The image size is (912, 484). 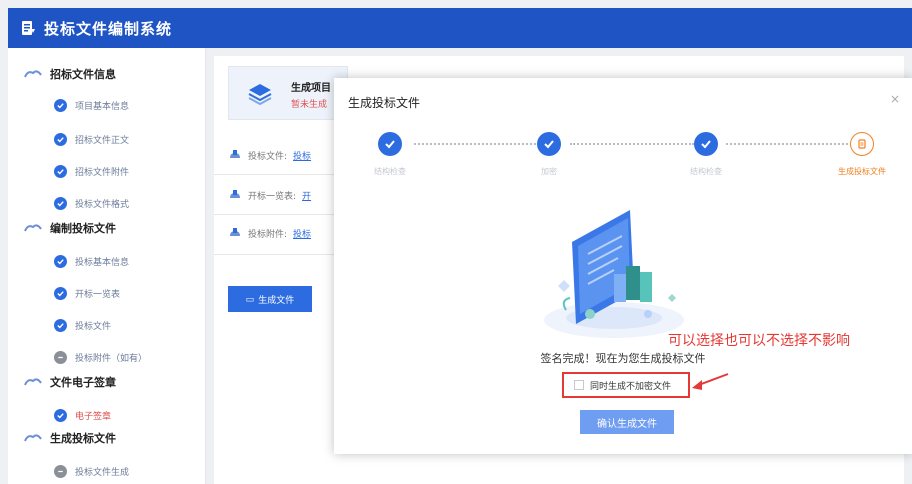 I want to click on checkbox-label: 同时生成不加密文件, so click(x=631, y=386).